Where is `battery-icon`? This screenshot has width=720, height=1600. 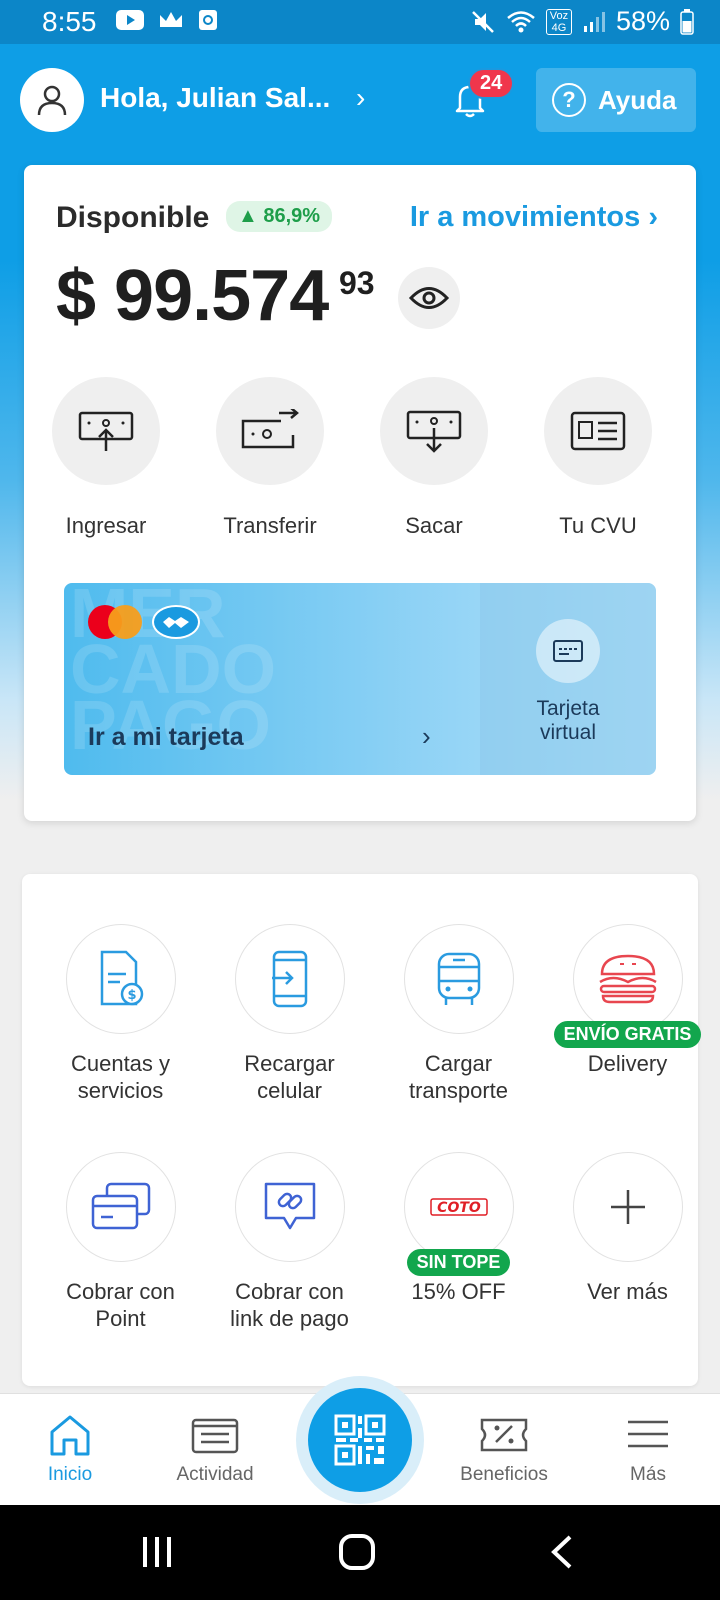
battery-icon is located at coordinates (687, 21).